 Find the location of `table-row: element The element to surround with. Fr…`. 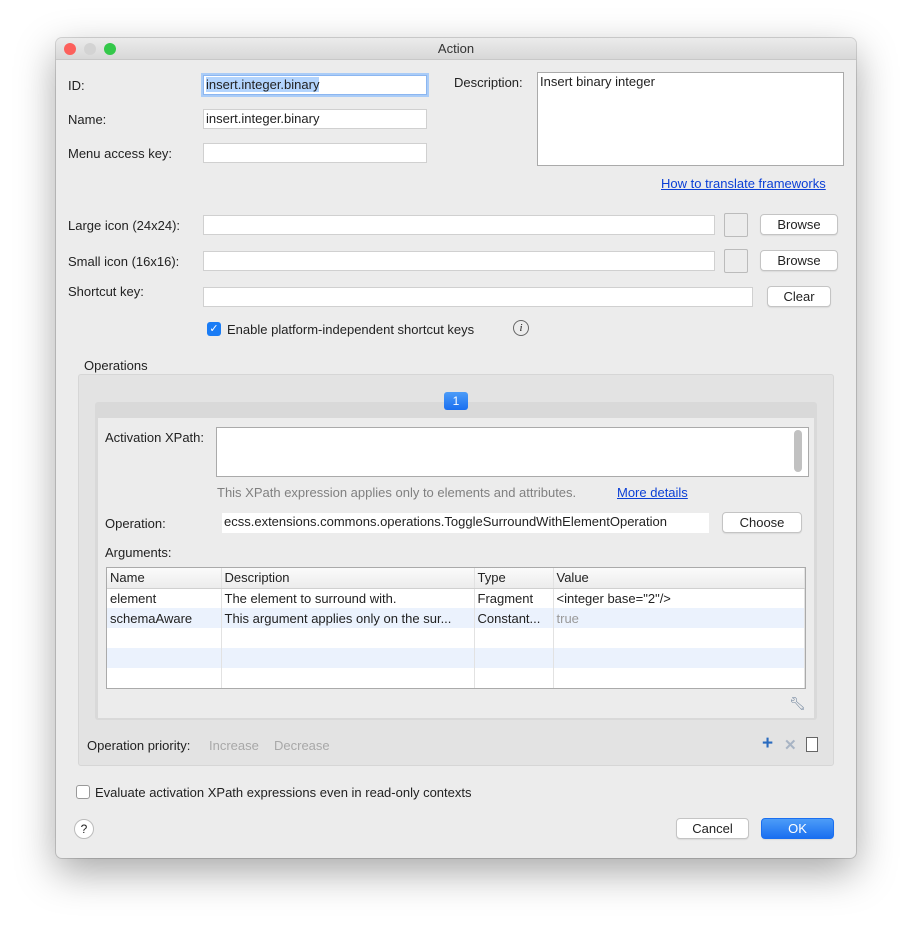

table-row: element The element to surround with. Fr… is located at coordinates (456, 598).